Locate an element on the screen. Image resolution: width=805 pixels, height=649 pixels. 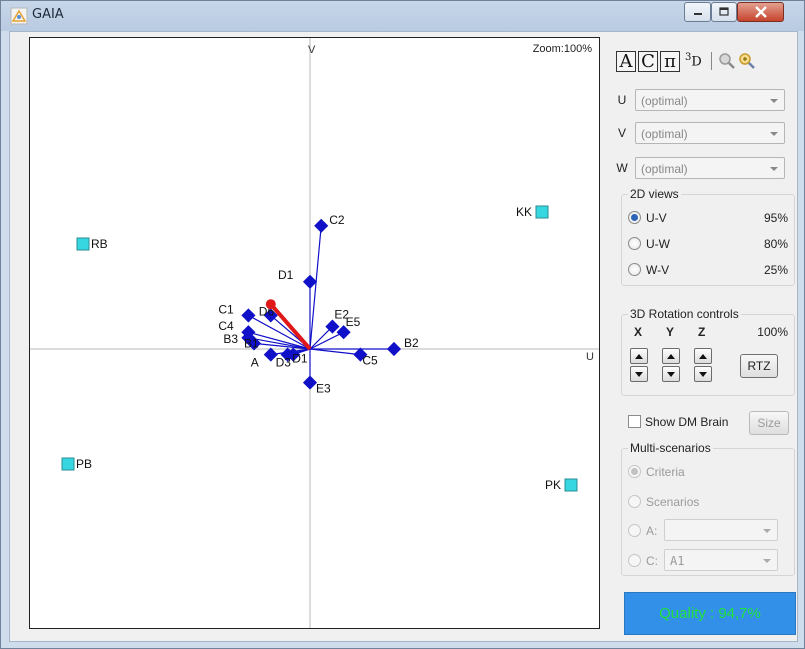
views-2d-group: 2D views U-V 95% U-W 80% W-V 25% is located at coordinates (708, 236).